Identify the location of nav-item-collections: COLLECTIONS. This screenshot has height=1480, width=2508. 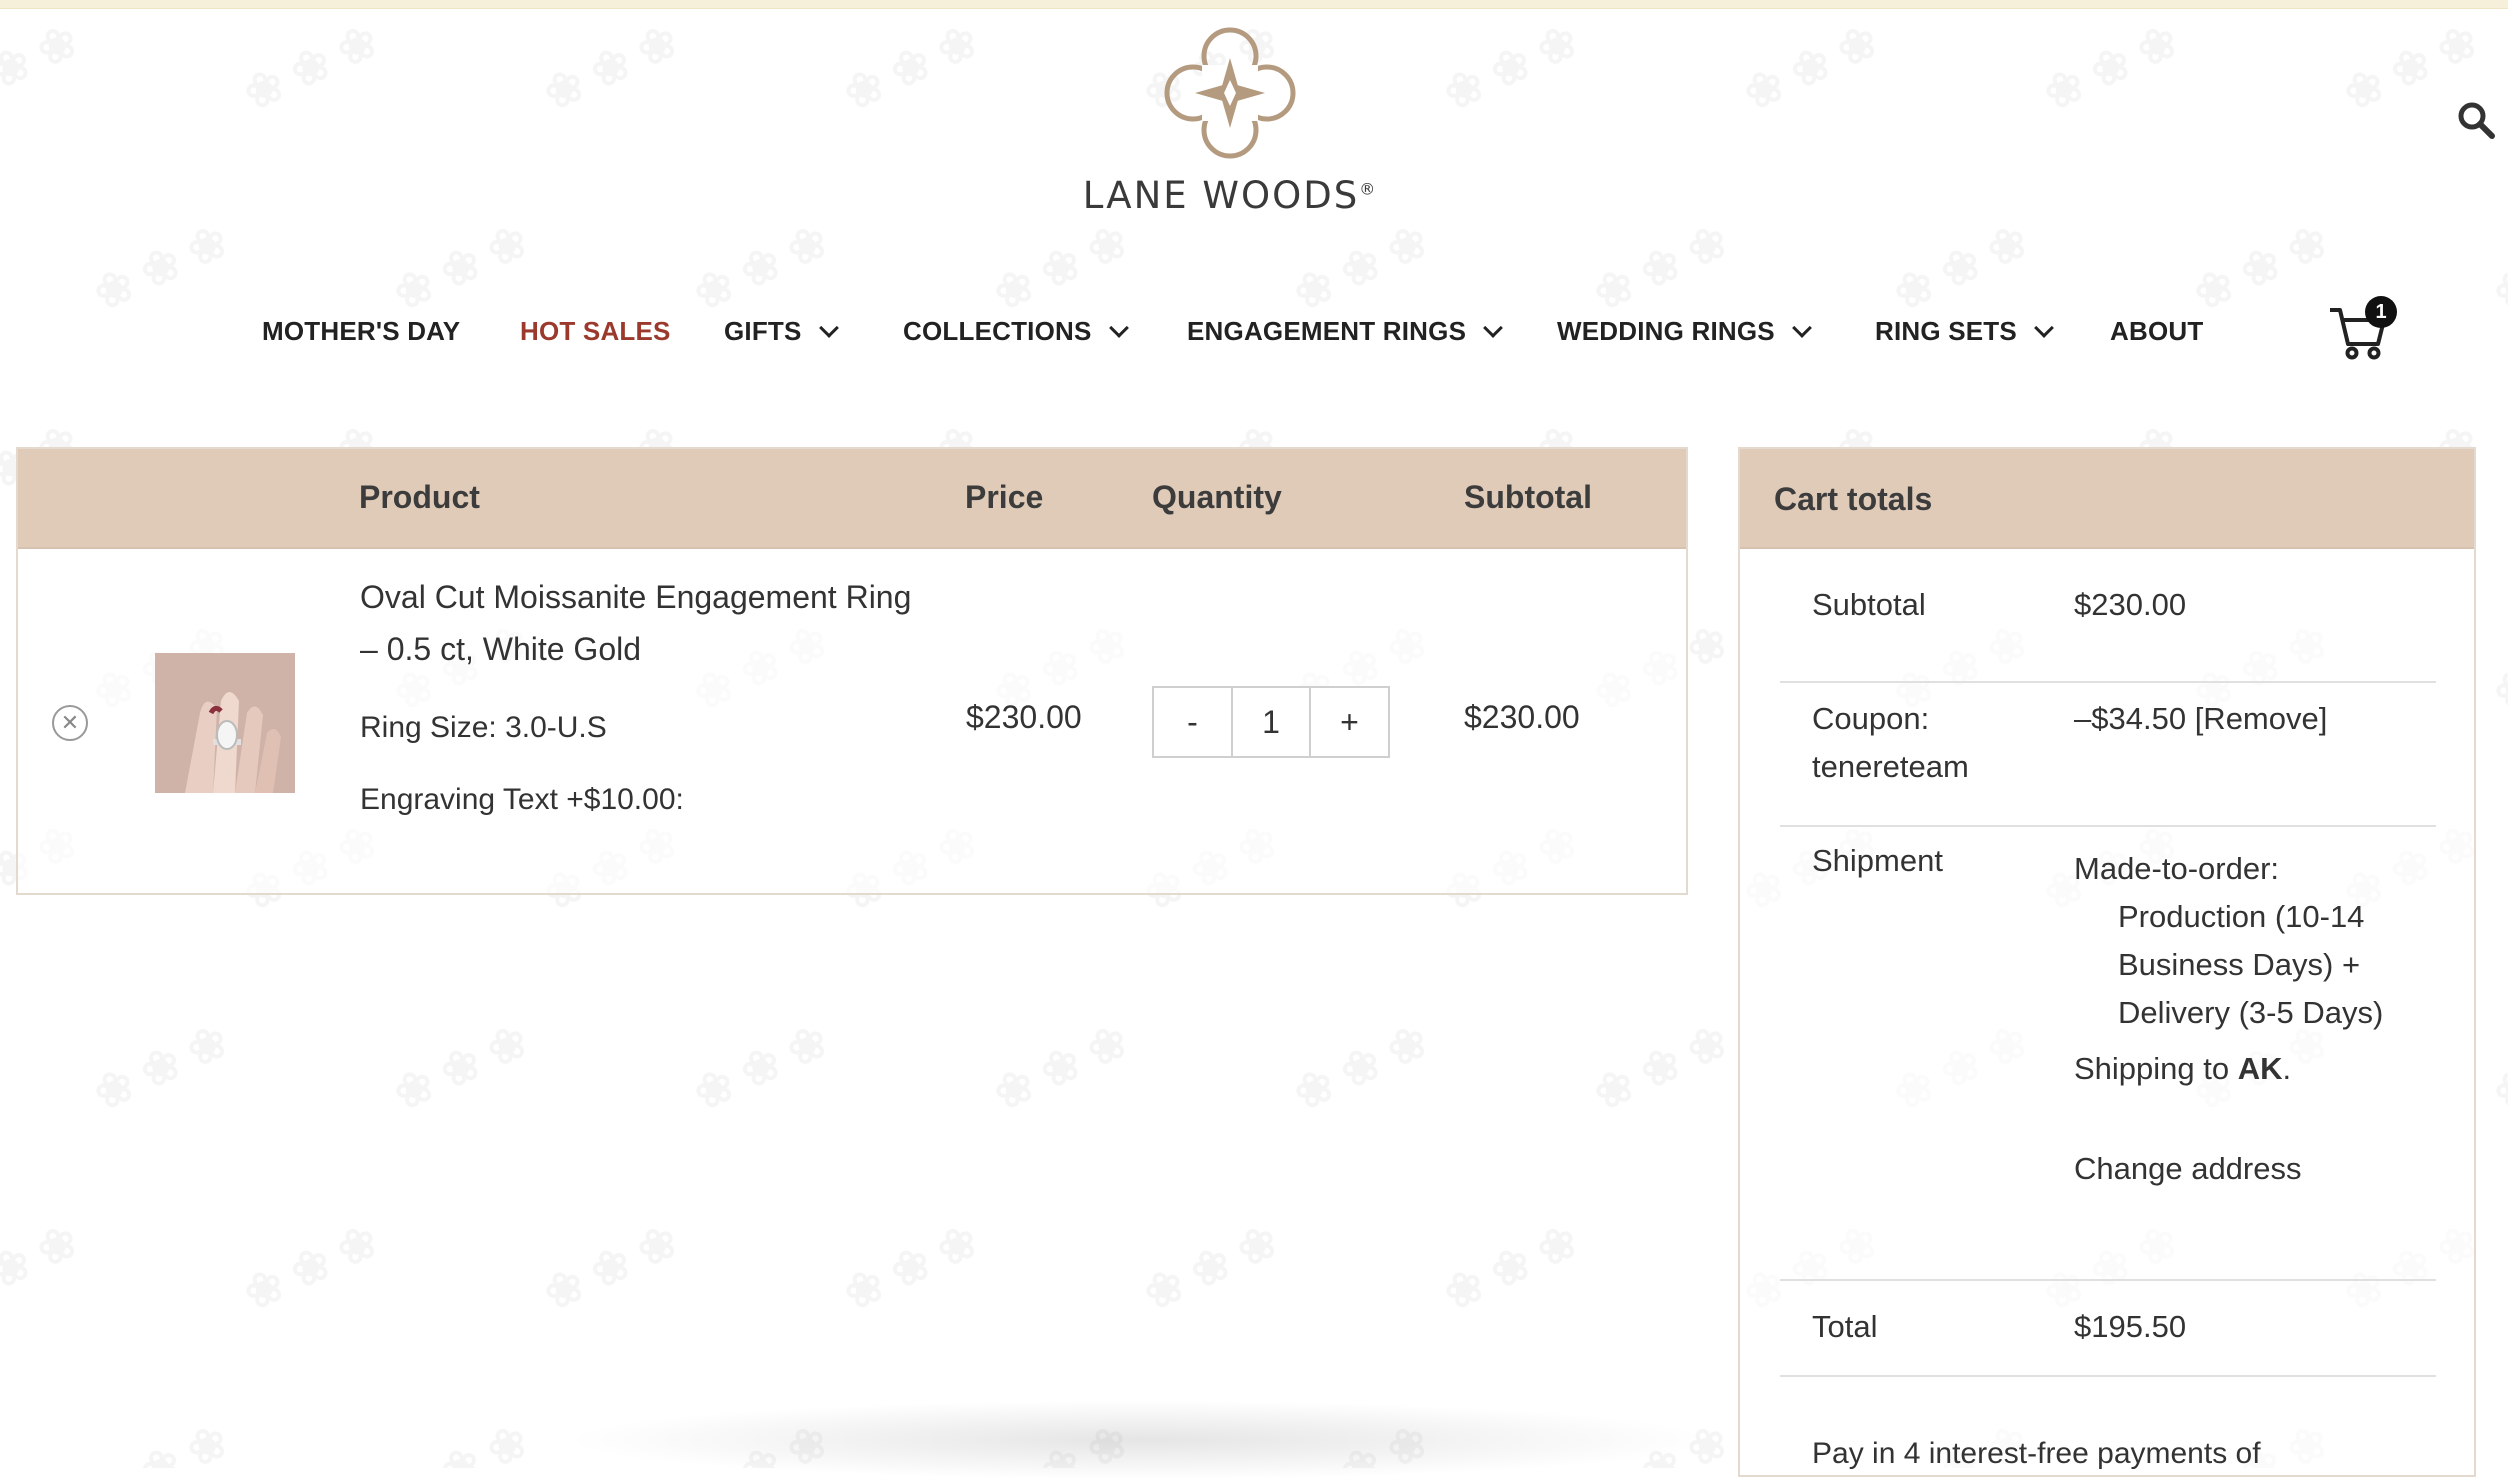
(1016, 331).